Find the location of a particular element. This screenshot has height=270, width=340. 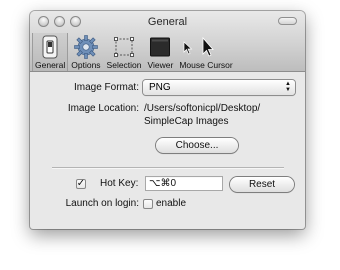

toolbar-toggle-button is located at coordinates (287, 21).